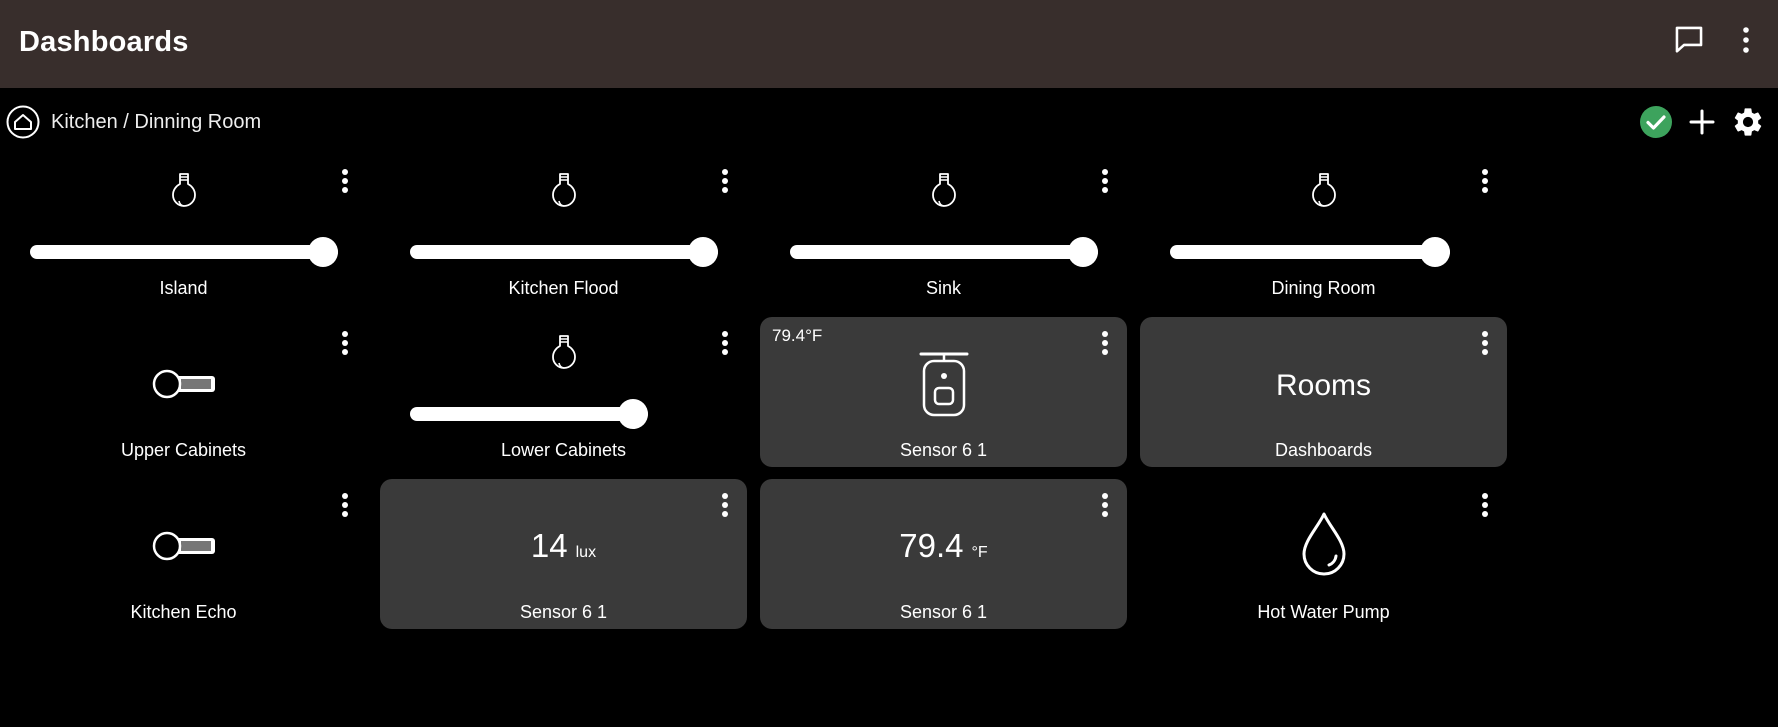  Describe the element at coordinates (1323, 612) in the screenshot. I see `tile-label: Hot Water Pump` at that location.